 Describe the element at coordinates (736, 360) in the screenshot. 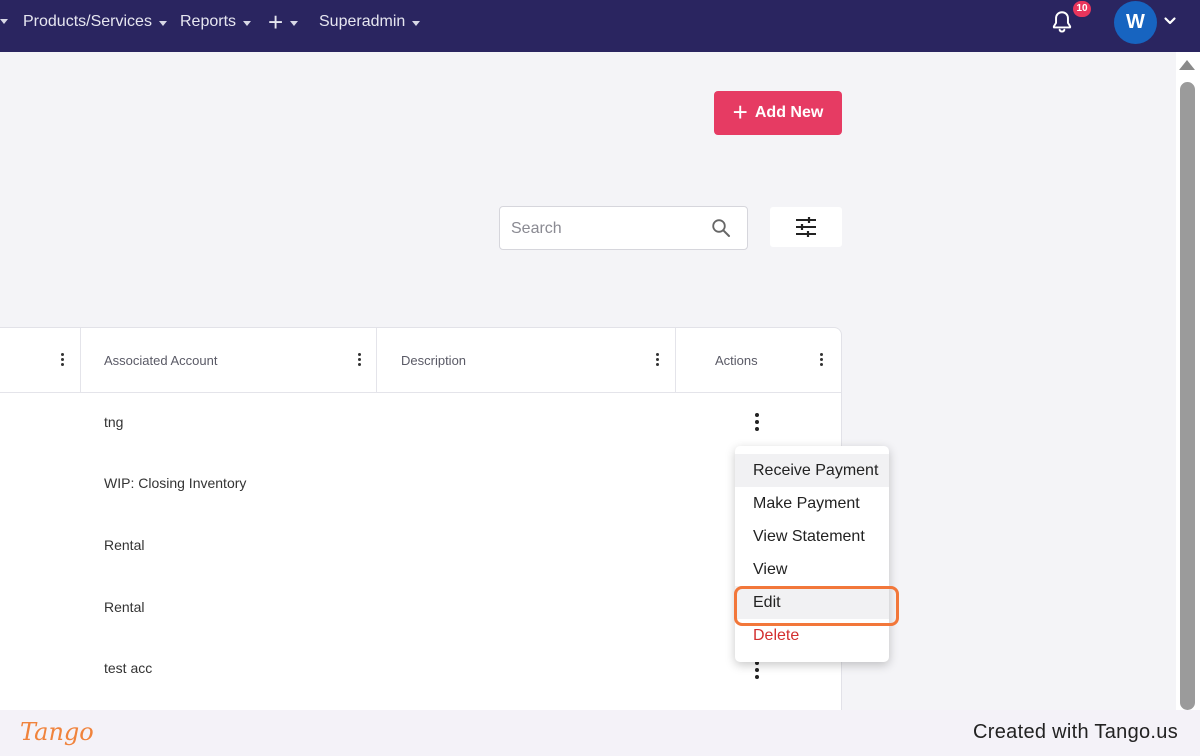

I see `column-label: Actions` at that location.